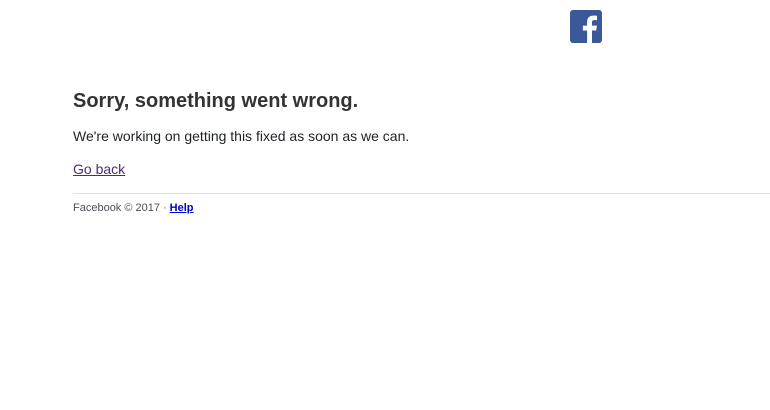 This screenshot has height=410, width=770. I want to click on error-title: Sorry, something went wrong., so click(216, 101).